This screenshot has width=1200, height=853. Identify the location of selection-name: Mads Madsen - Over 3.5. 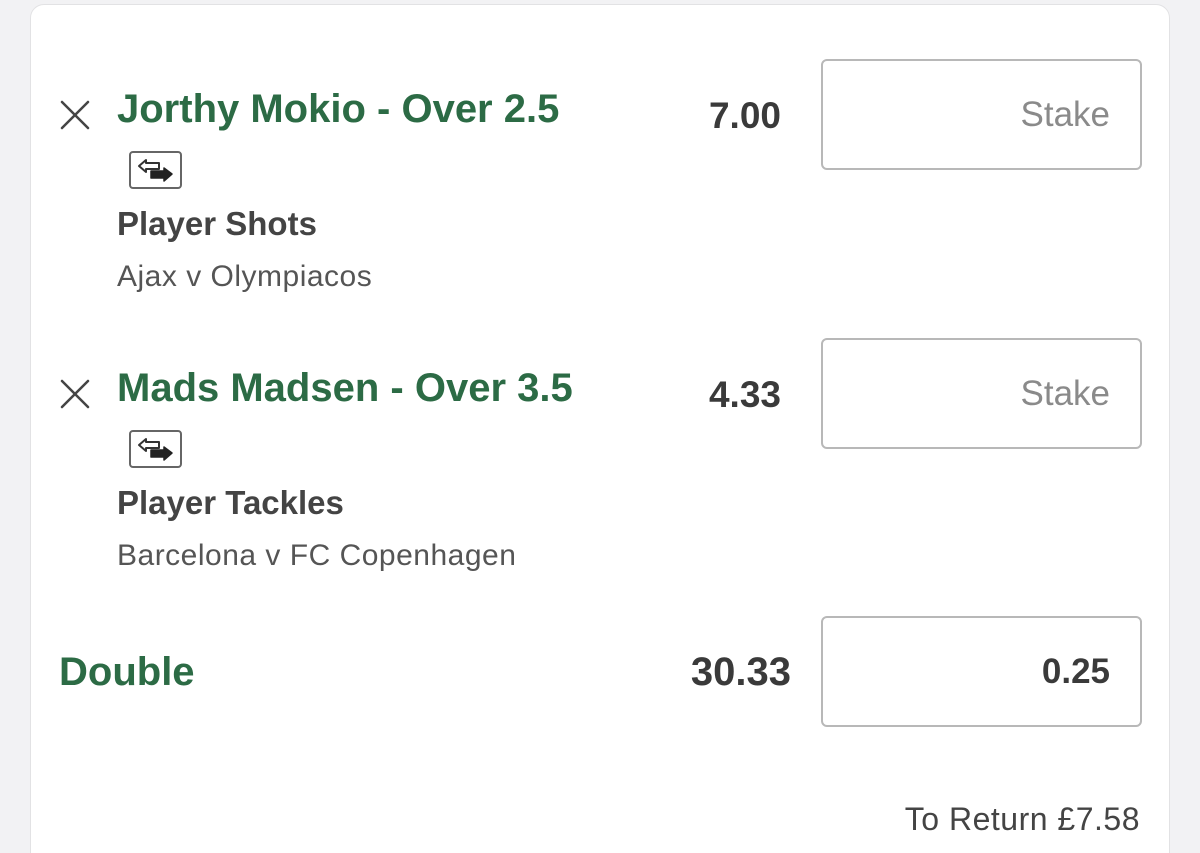
(345, 388).